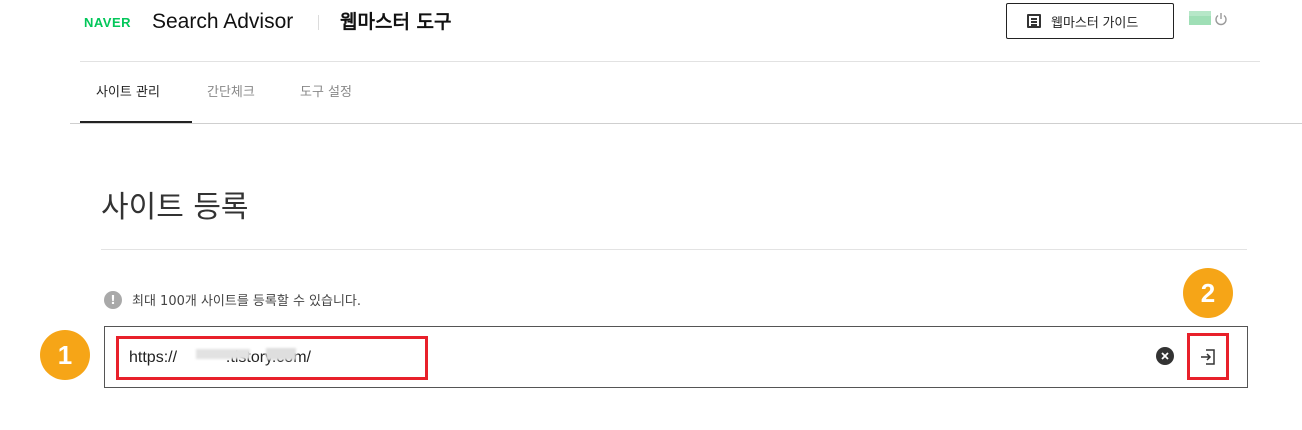 The image size is (1302, 430). What do you see at coordinates (396, 22) in the screenshot?
I see `page-section-title: 웹마스터 도구` at bounding box center [396, 22].